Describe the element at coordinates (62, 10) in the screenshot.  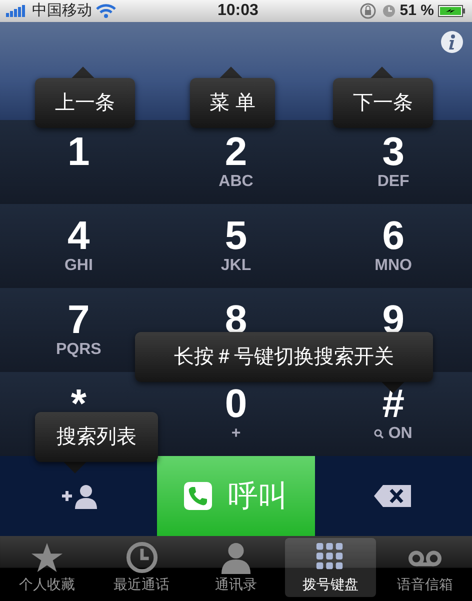
I see `carrier-name: 中国移动` at that location.